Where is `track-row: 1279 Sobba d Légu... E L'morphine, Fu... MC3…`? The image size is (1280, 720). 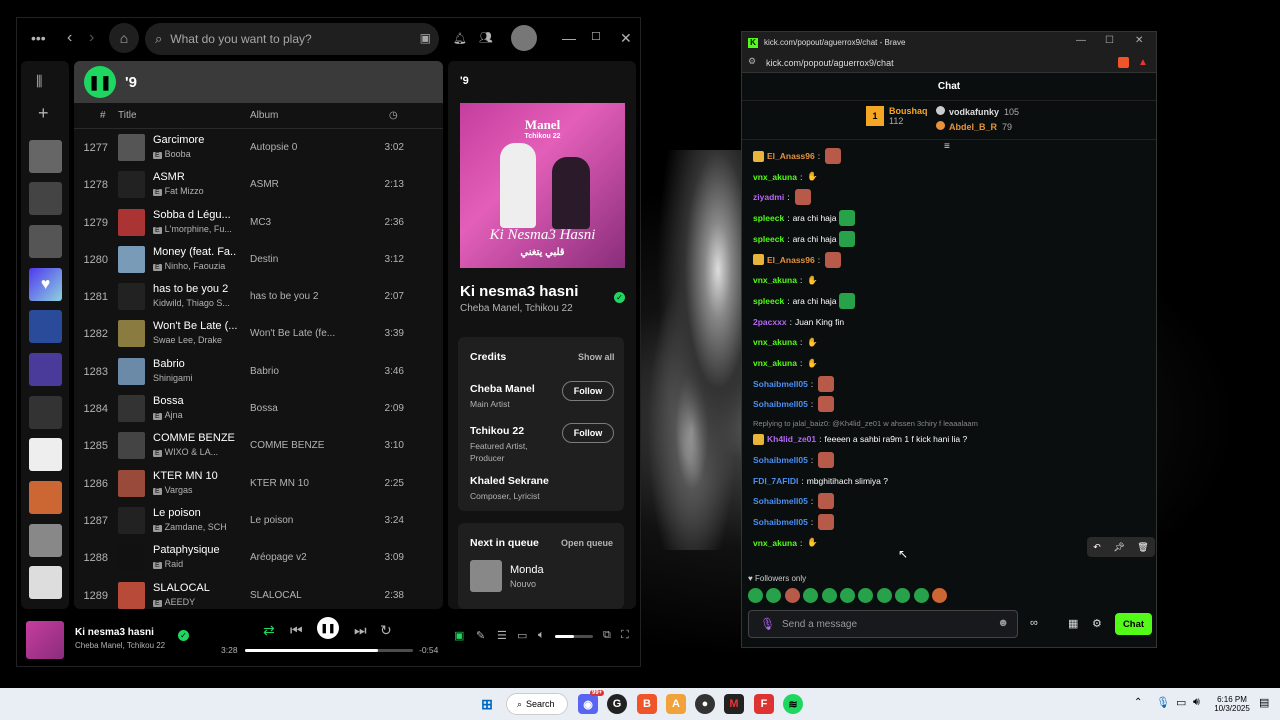 track-row: 1279 Sobba d Légu... E L'morphine, Fu... MC3… is located at coordinates (258, 222).